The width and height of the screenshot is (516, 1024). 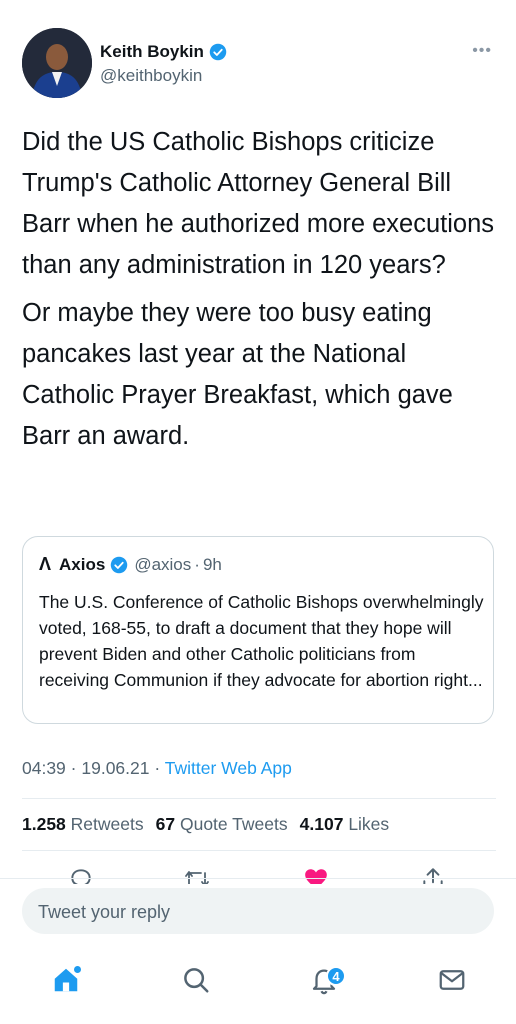 I want to click on heart-icon, so click(x=316, y=875).